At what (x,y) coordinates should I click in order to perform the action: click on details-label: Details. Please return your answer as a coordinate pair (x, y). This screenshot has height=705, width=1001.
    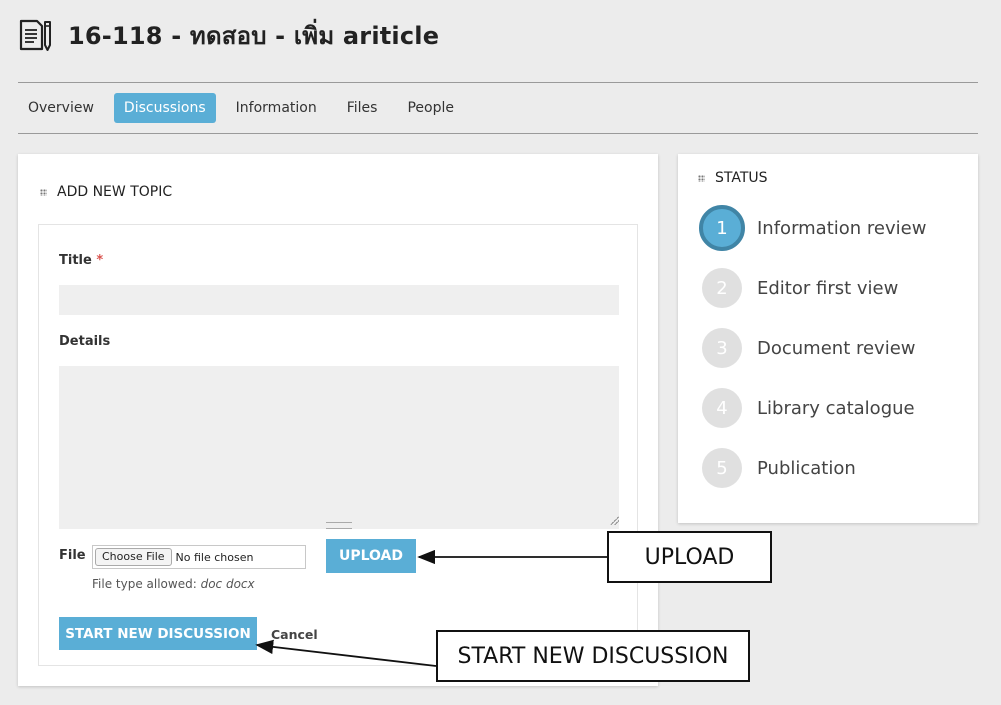
    Looking at the image, I should click on (85, 341).